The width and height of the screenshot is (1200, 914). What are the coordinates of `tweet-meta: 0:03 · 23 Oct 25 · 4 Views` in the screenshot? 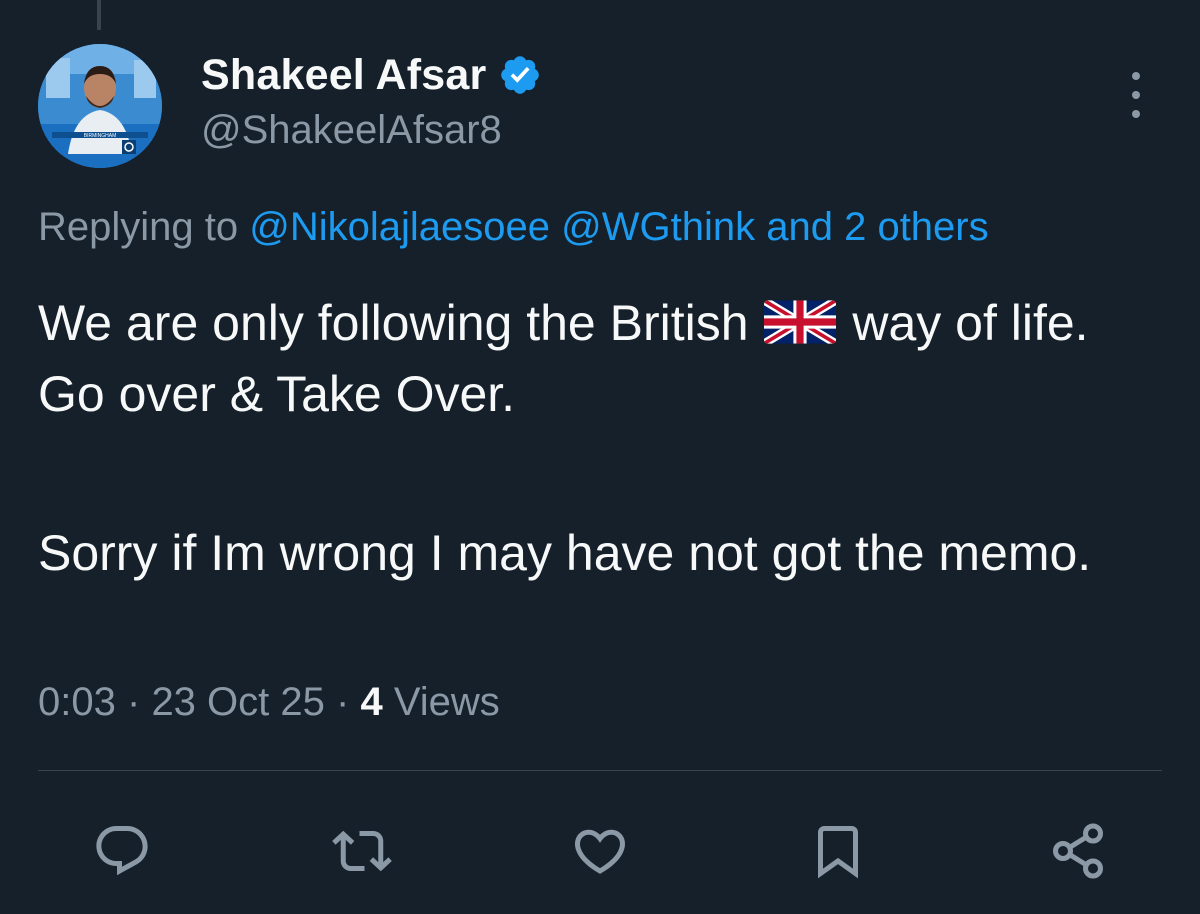 It's located at (269, 702).